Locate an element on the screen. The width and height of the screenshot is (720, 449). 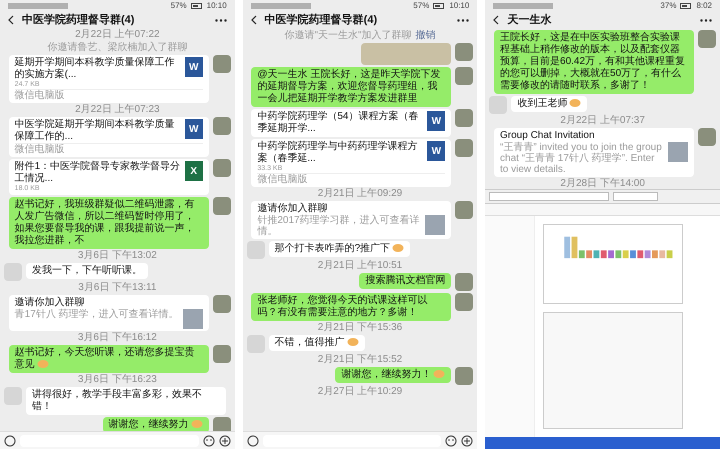
invite-description: “王青青” invited you to join the group chat “王青青 17针八 药理学”. Enter to view details. is located at coordinates (581, 158).